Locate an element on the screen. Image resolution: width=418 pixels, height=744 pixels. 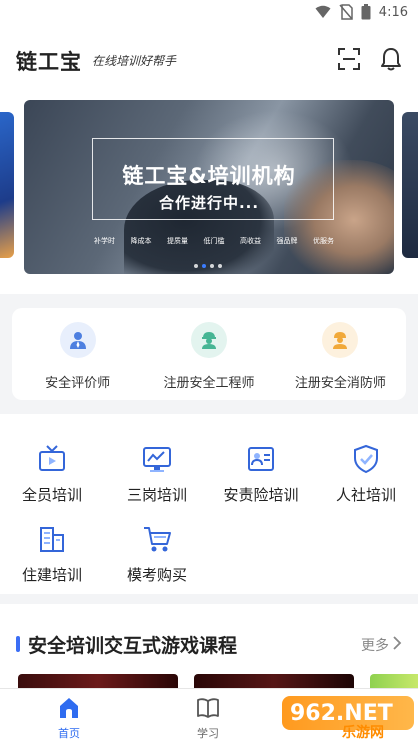
banner-tag: 补学时 is located at coordinates (104, 241).